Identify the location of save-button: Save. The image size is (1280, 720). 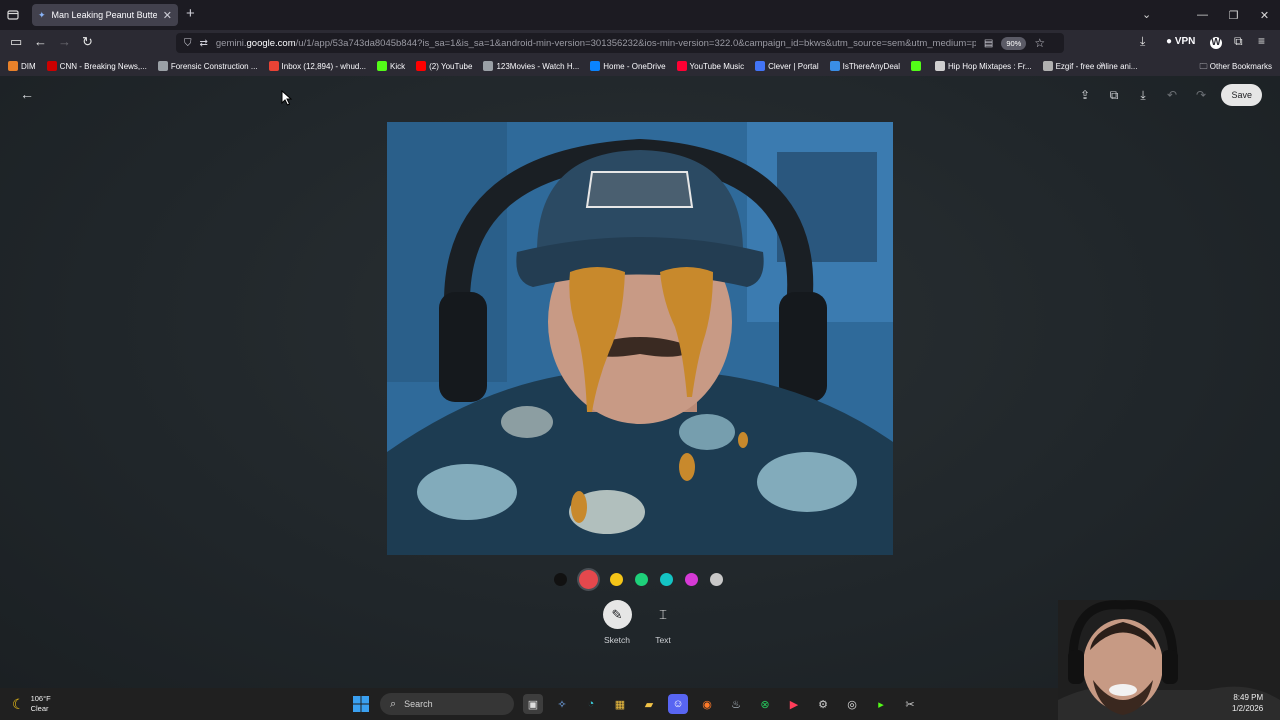
(1241, 95).